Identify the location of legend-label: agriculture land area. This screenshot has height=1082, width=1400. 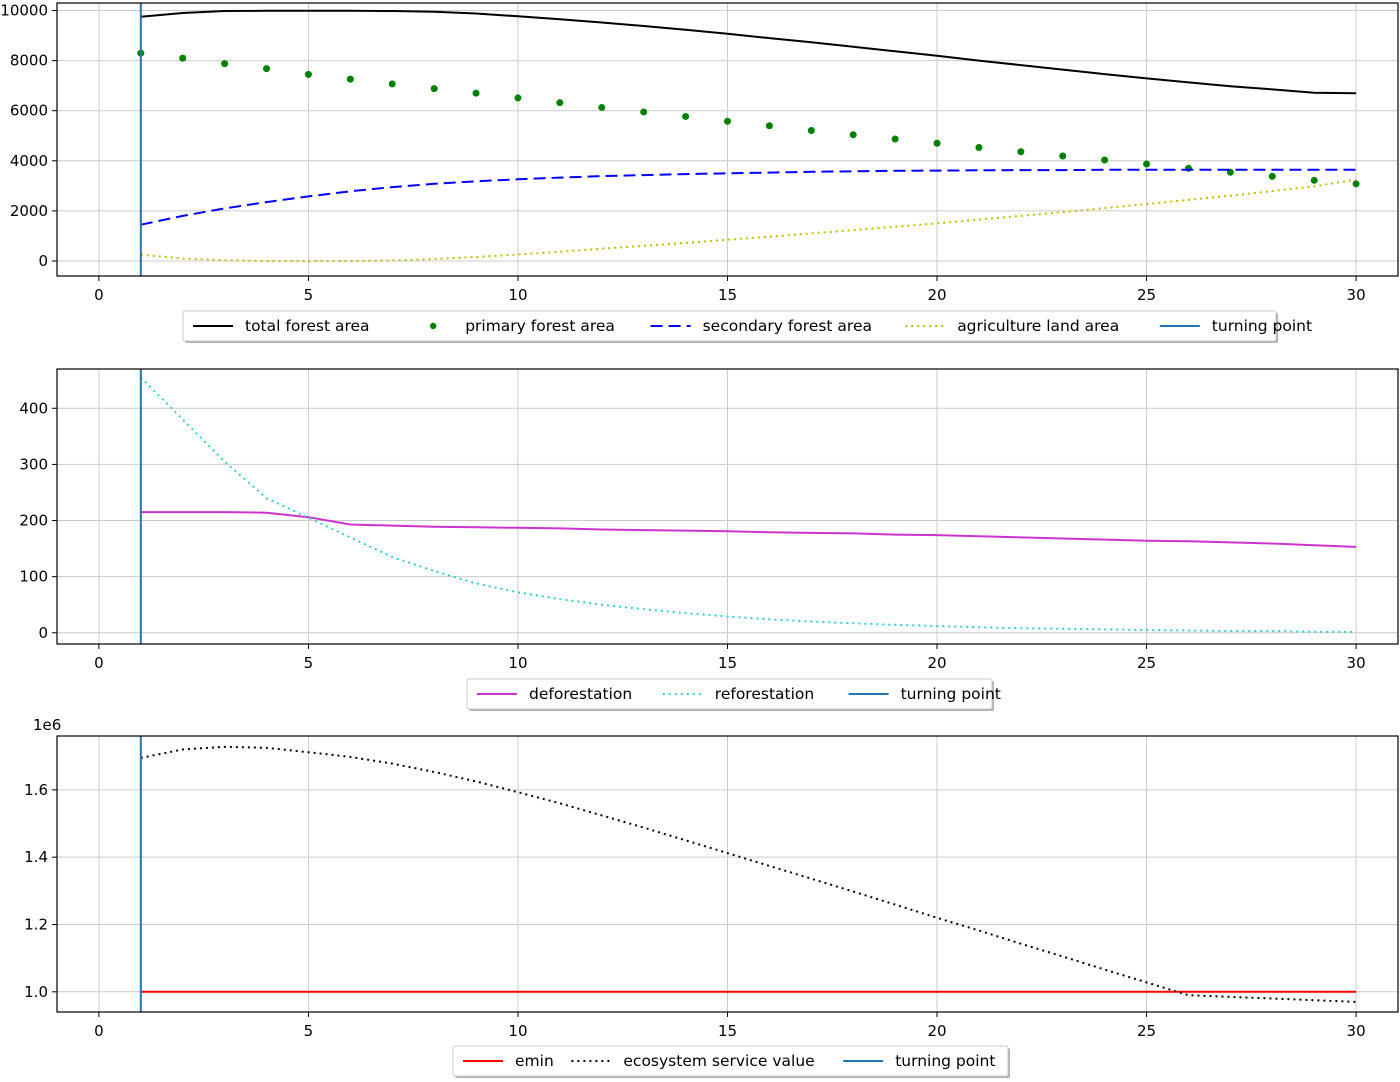
(1038, 326).